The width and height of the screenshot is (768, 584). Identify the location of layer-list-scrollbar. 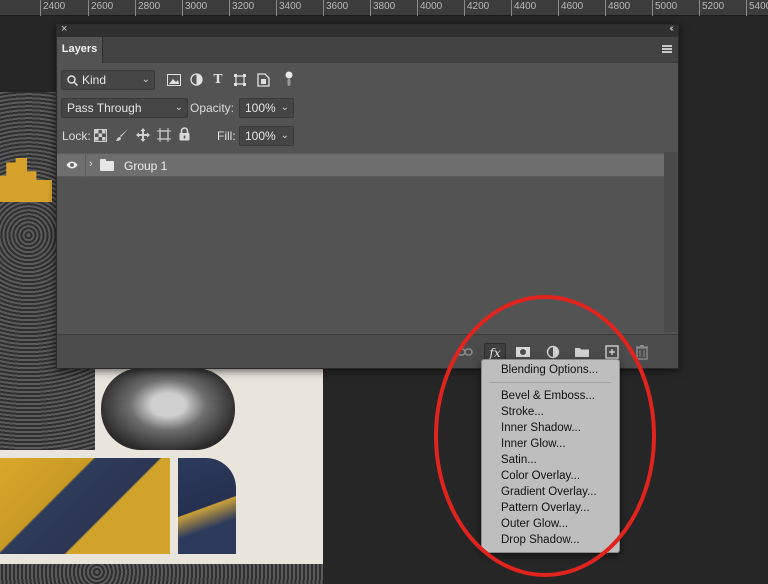
(671, 242).